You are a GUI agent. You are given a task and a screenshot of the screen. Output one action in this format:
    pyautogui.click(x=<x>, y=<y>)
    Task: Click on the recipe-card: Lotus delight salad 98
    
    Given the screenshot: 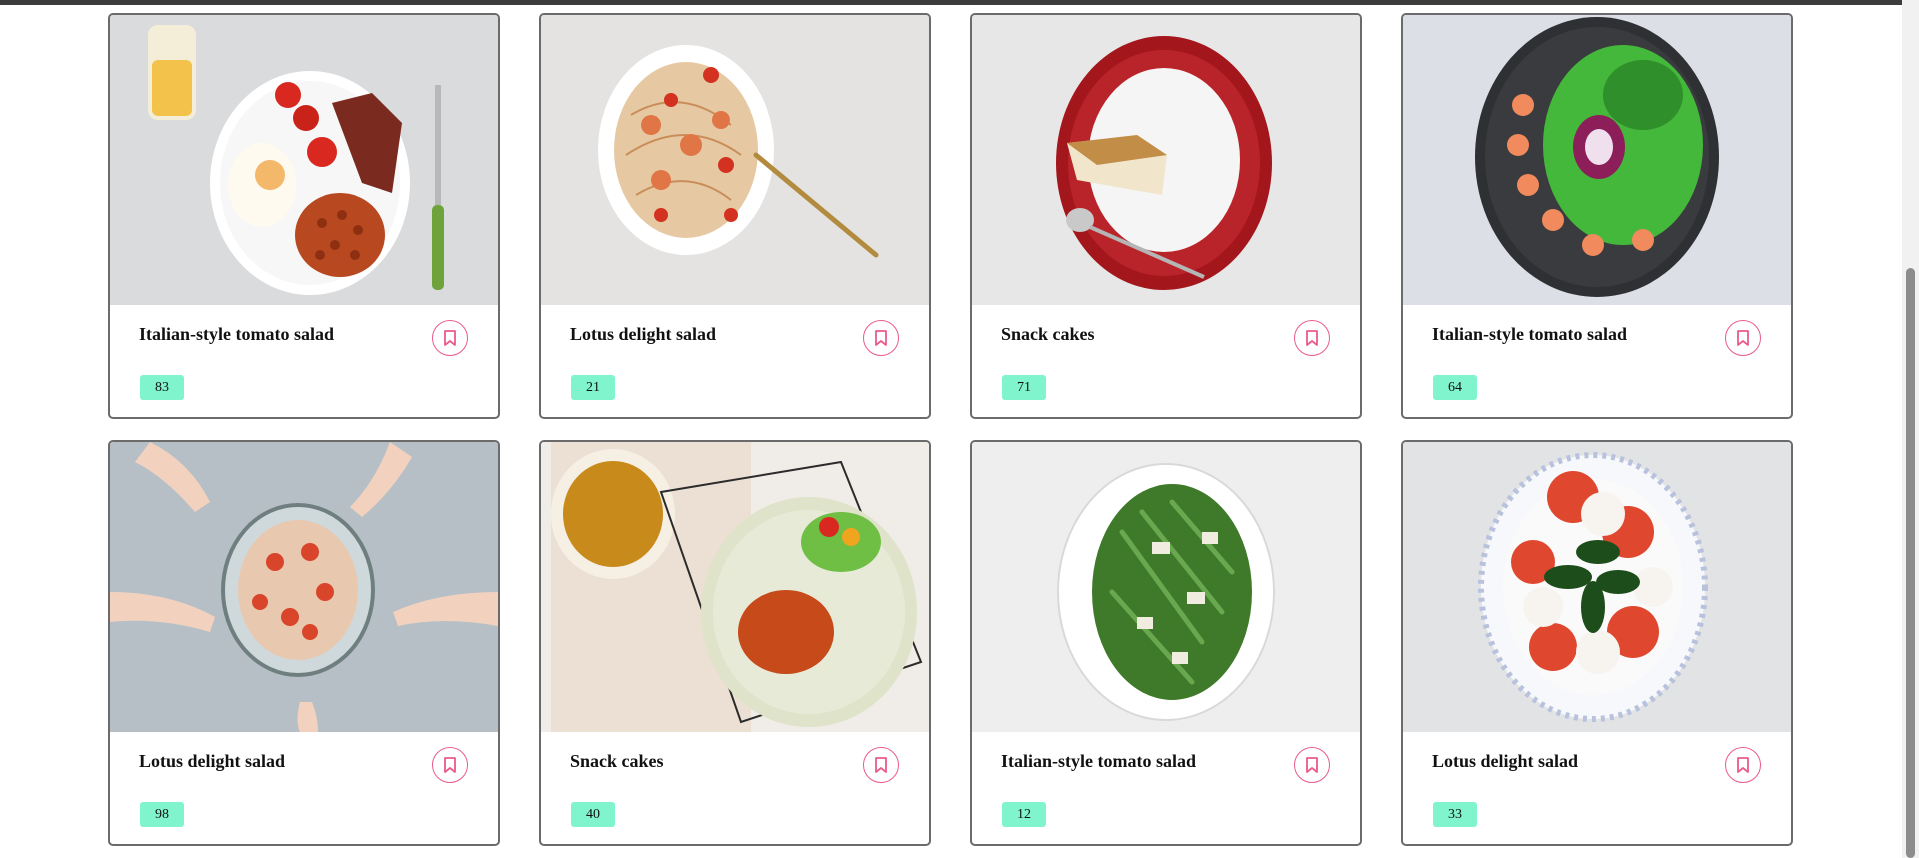 What is the action you would take?
    pyautogui.click(x=304, y=643)
    